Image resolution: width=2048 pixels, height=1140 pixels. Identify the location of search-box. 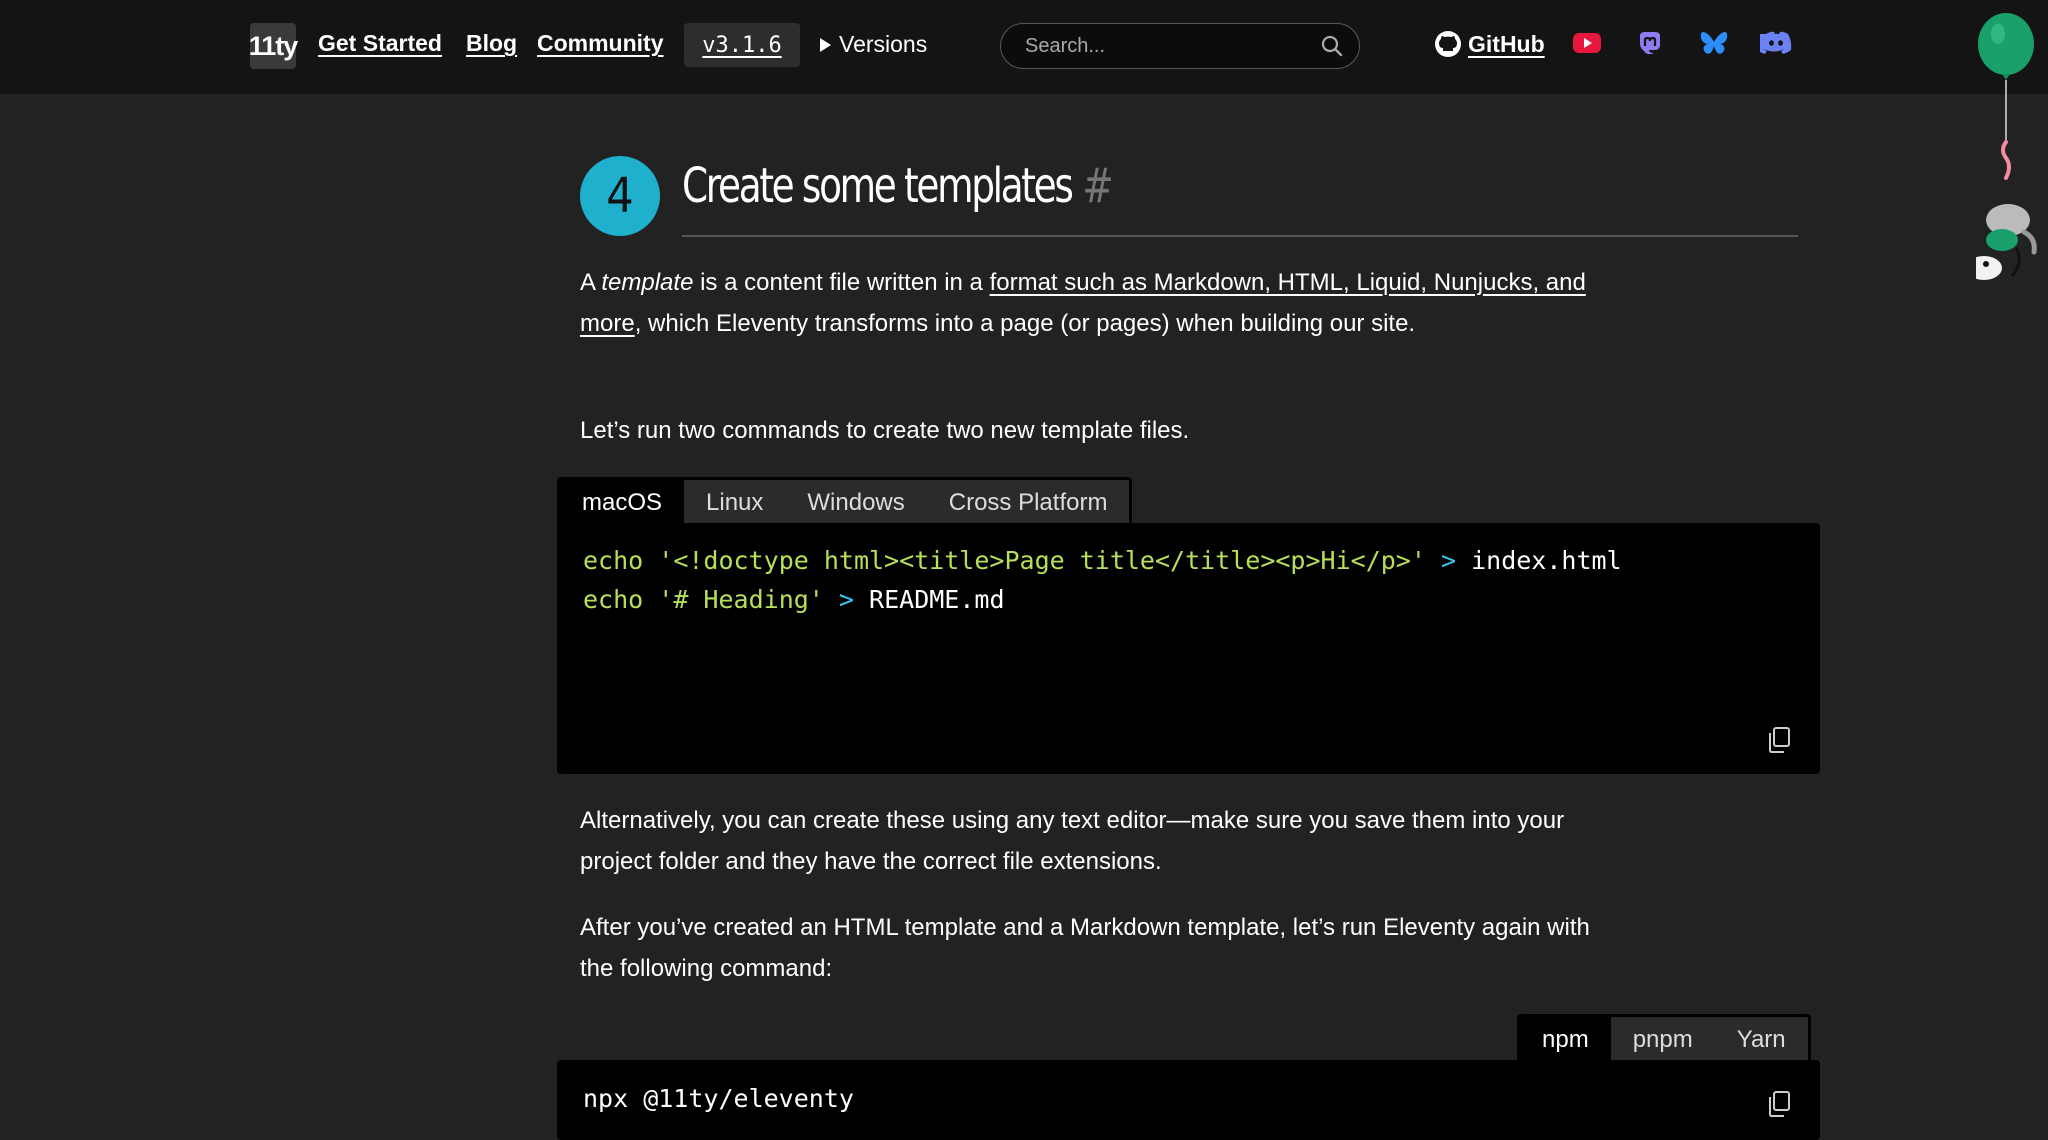
(1180, 46).